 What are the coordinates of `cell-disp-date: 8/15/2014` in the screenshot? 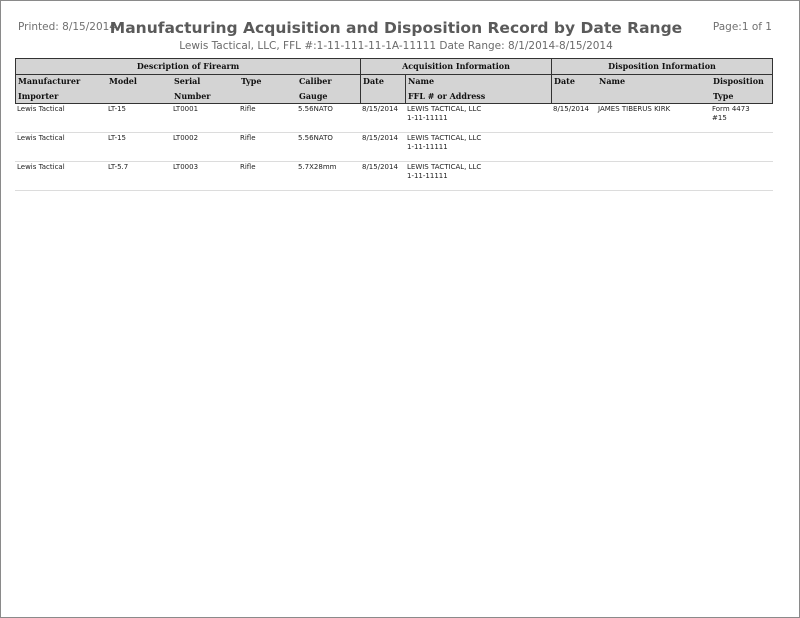 It's located at (571, 109).